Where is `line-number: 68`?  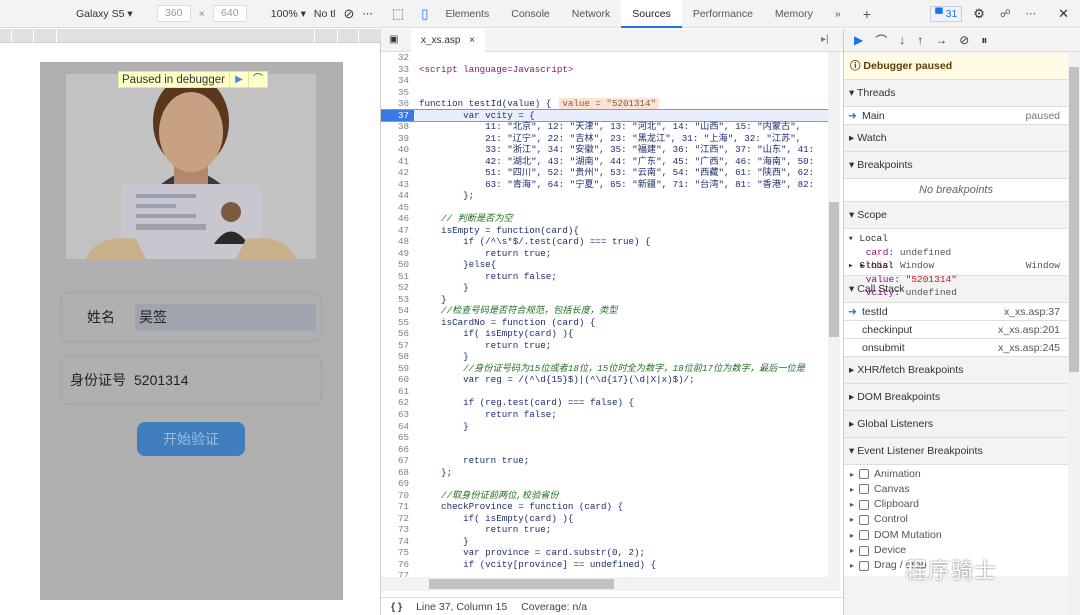 line-number: 68 is located at coordinates (397, 473).